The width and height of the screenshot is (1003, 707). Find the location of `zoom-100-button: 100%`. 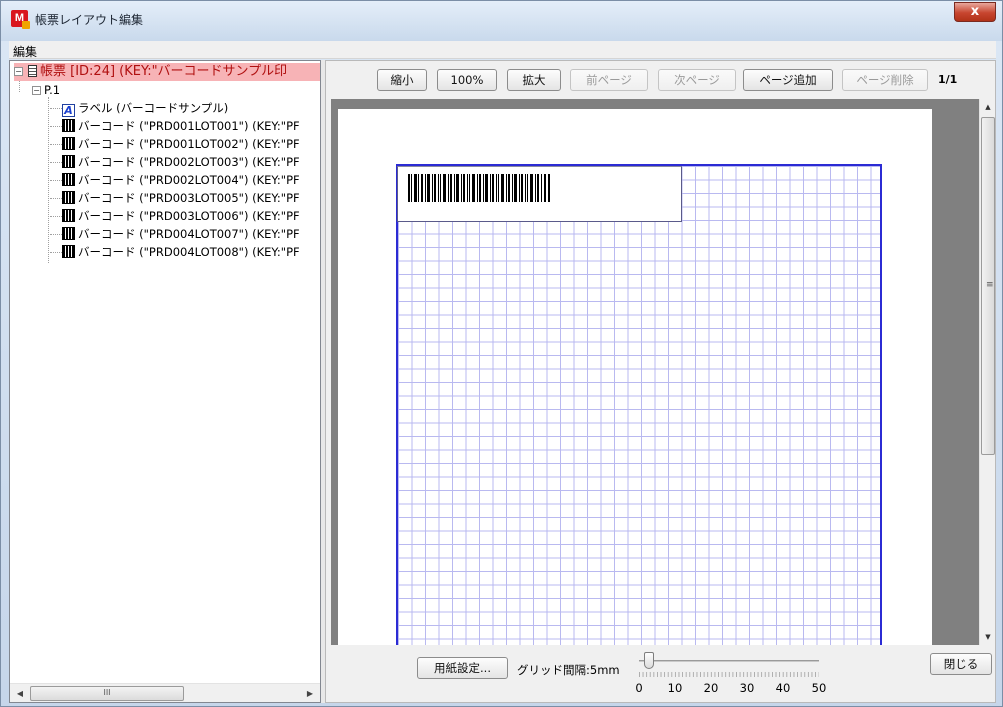

zoom-100-button: 100% is located at coordinates (467, 80).